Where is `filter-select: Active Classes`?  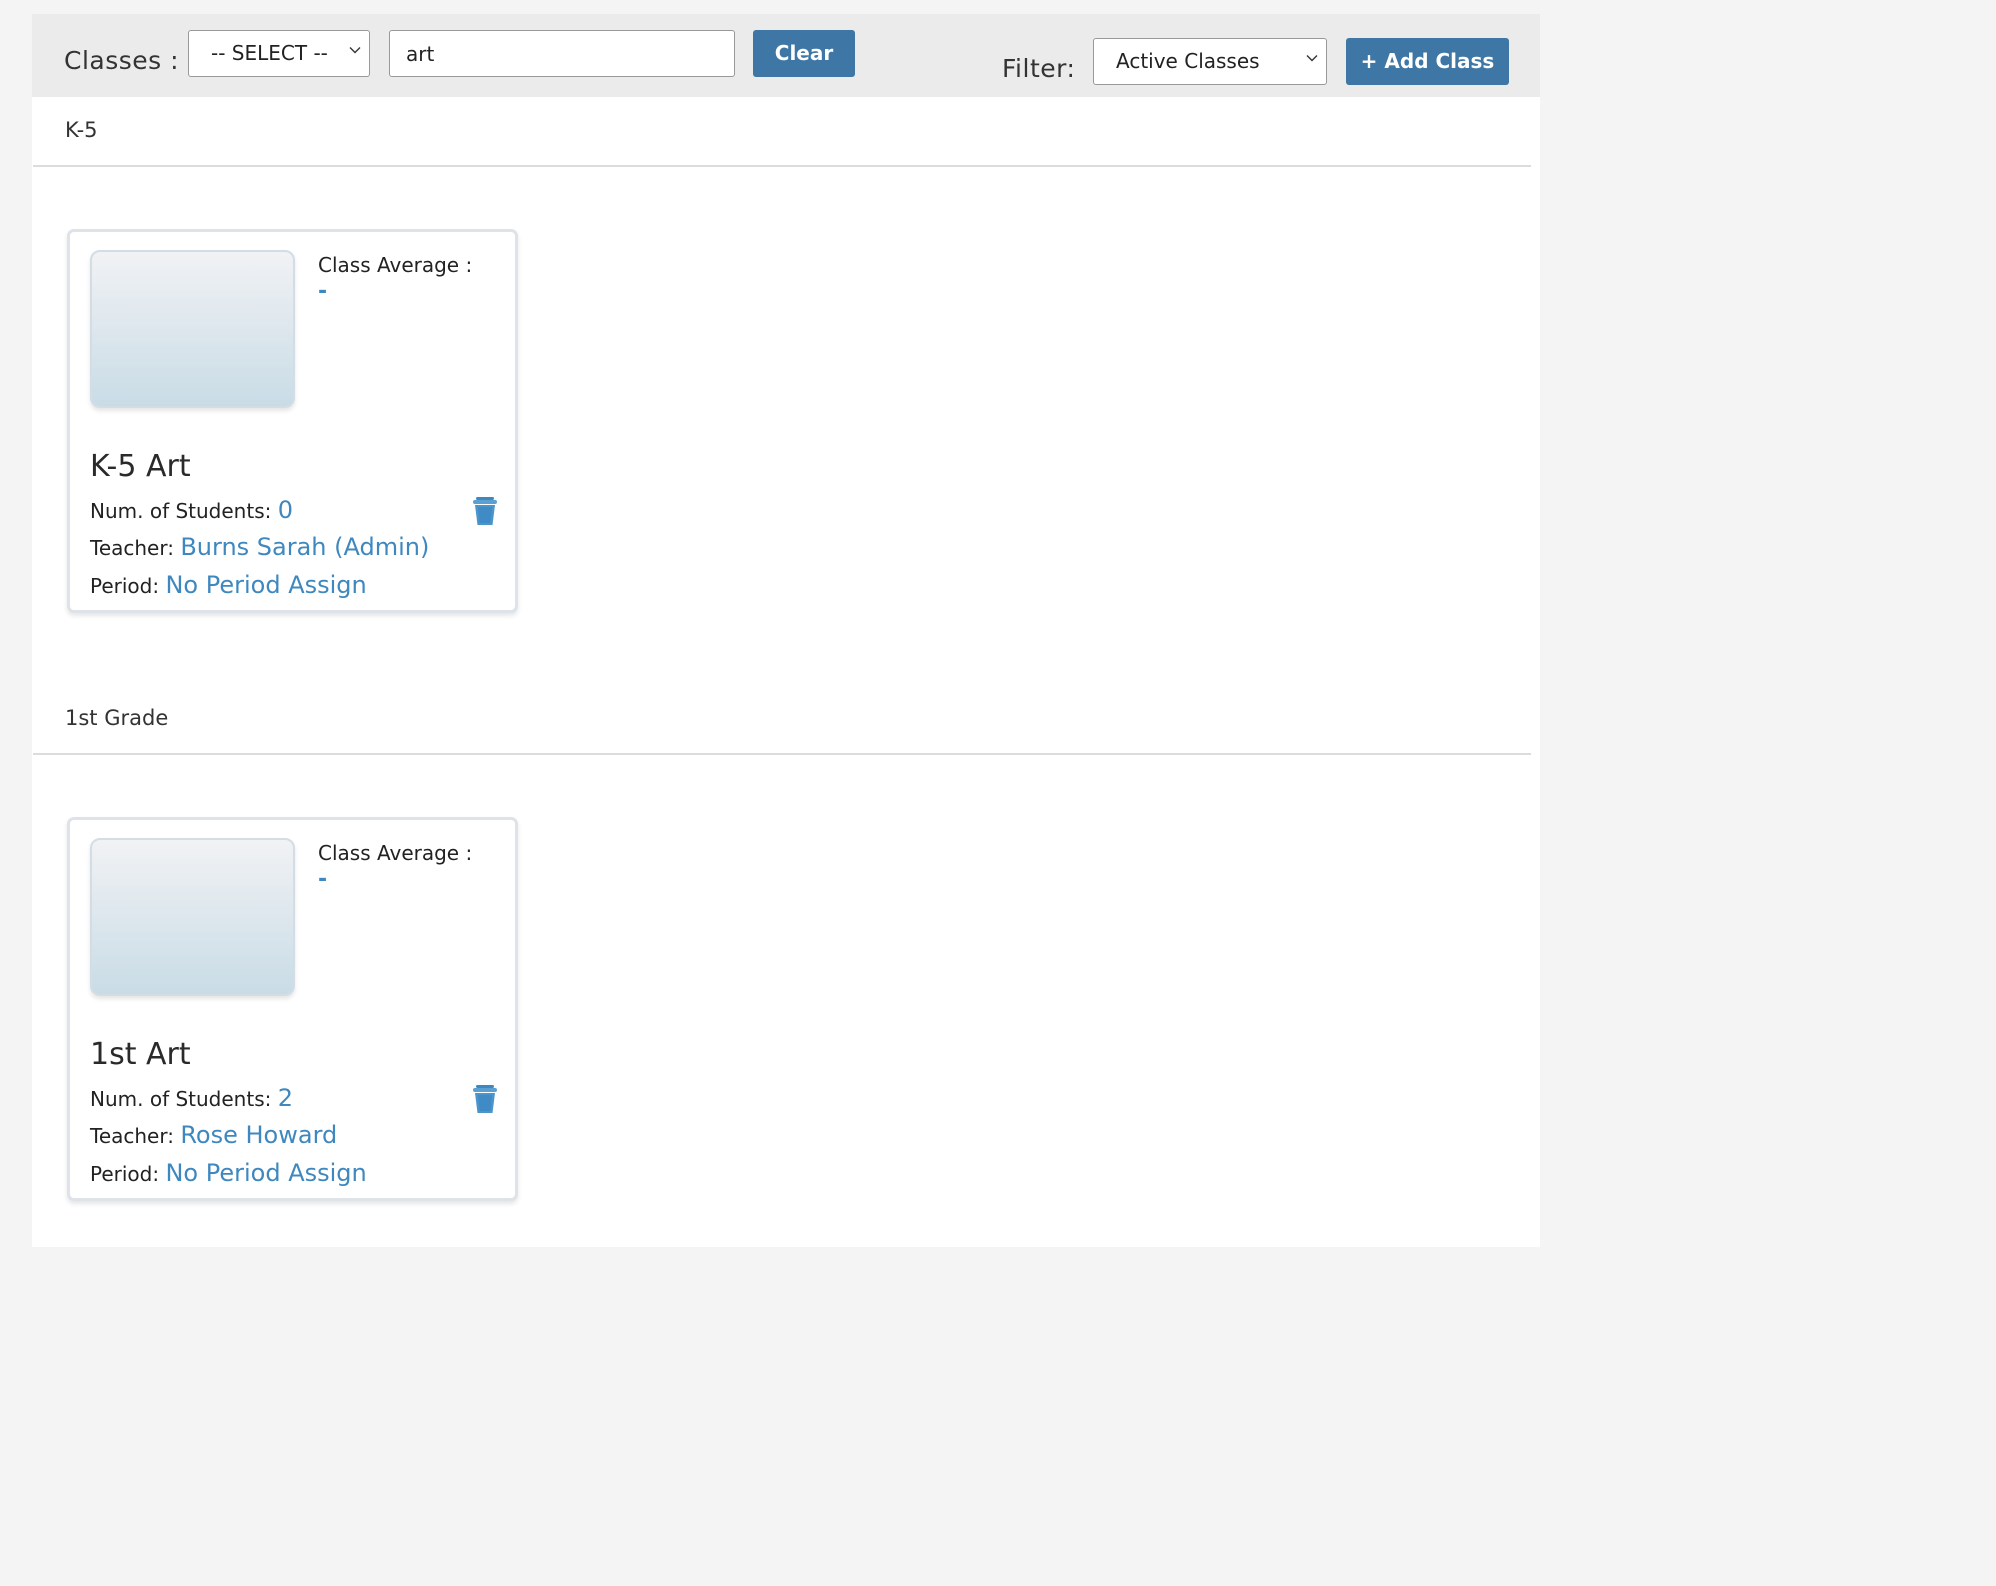 filter-select: Active Classes is located at coordinates (1210, 61).